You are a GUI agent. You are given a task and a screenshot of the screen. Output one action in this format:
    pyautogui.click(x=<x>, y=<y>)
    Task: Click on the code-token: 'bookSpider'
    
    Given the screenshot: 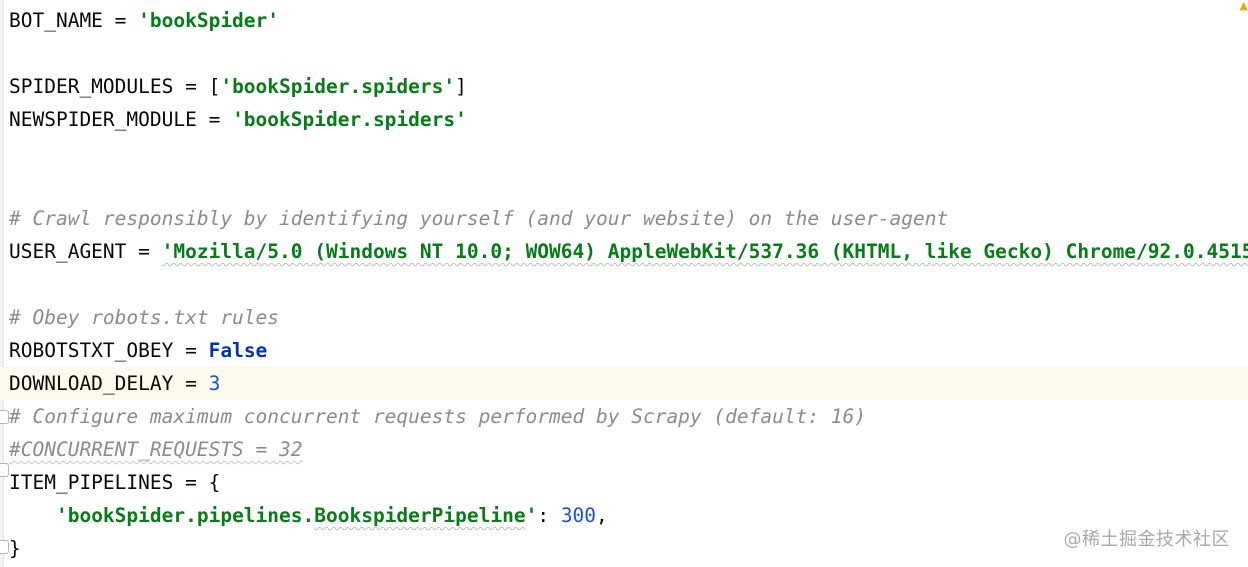 What is the action you would take?
    pyautogui.click(x=209, y=20)
    